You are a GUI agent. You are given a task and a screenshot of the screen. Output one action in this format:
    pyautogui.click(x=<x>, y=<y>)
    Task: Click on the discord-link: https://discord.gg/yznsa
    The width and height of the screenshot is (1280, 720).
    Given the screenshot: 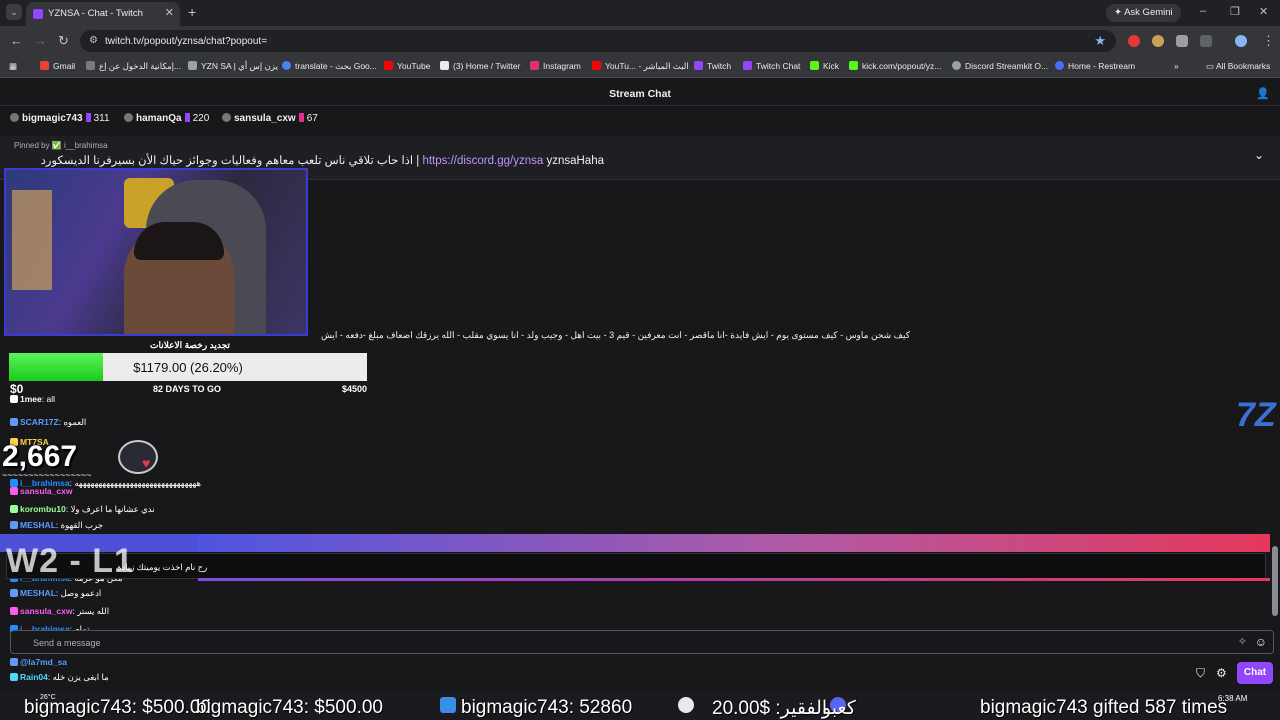 What is the action you would take?
    pyautogui.click(x=482, y=161)
    